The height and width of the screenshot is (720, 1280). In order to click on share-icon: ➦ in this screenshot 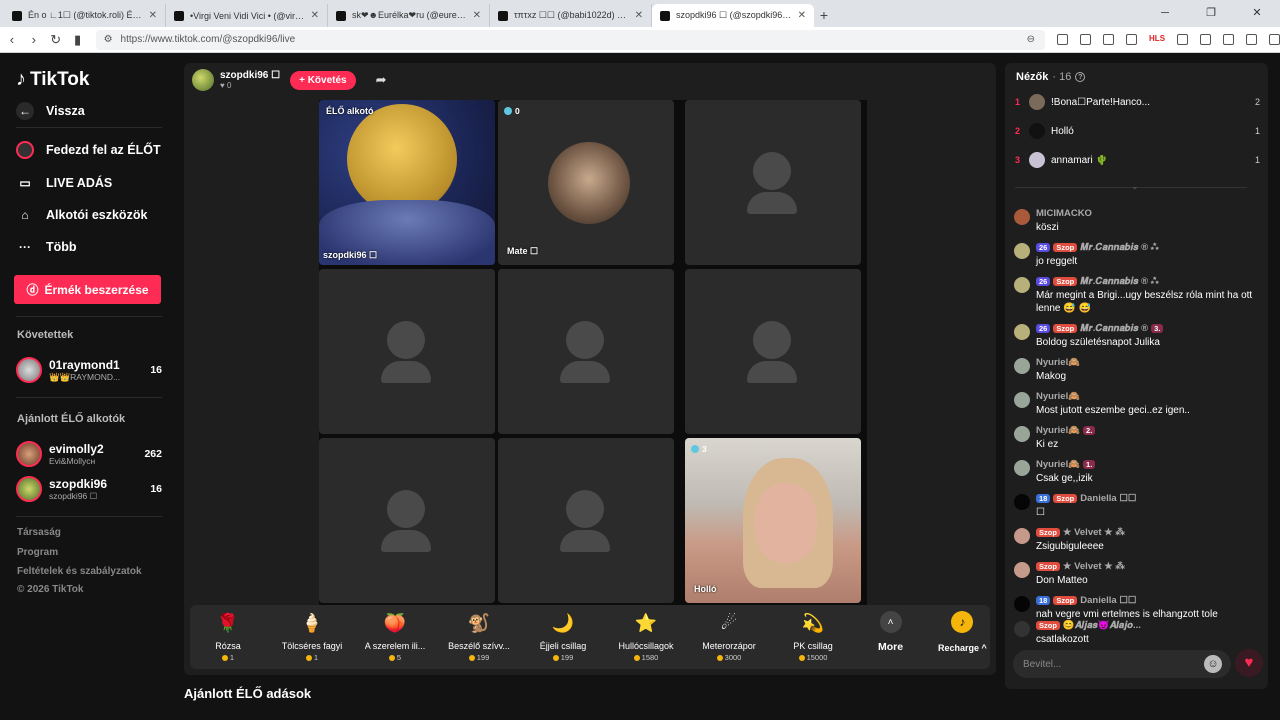, I will do `click(381, 80)`.